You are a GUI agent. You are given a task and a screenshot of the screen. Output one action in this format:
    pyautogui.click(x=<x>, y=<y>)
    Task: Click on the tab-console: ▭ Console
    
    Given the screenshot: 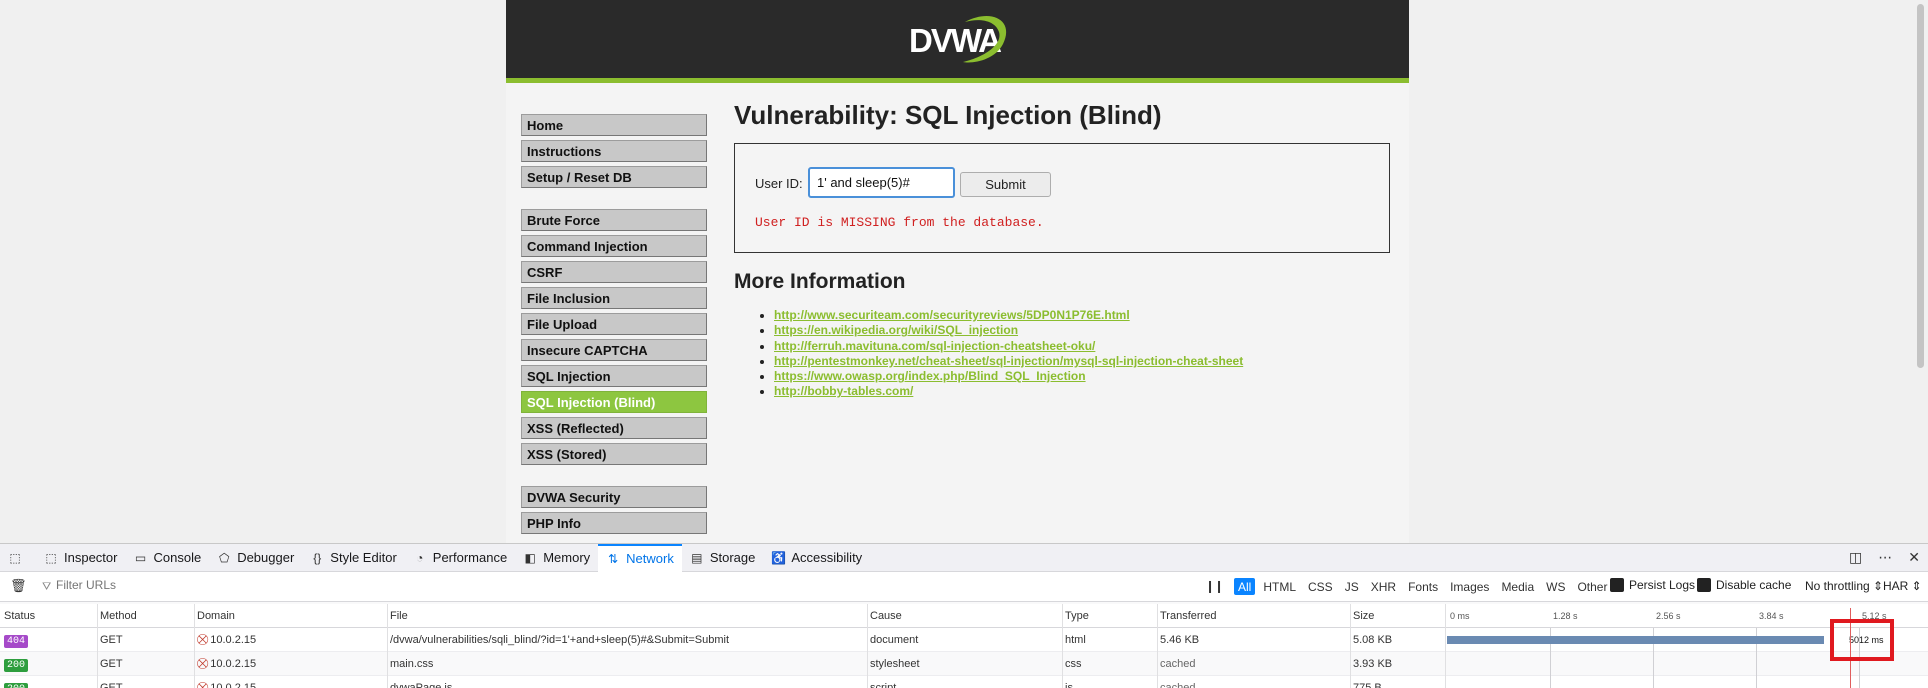 What is the action you would take?
    pyautogui.click(x=167, y=558)
    